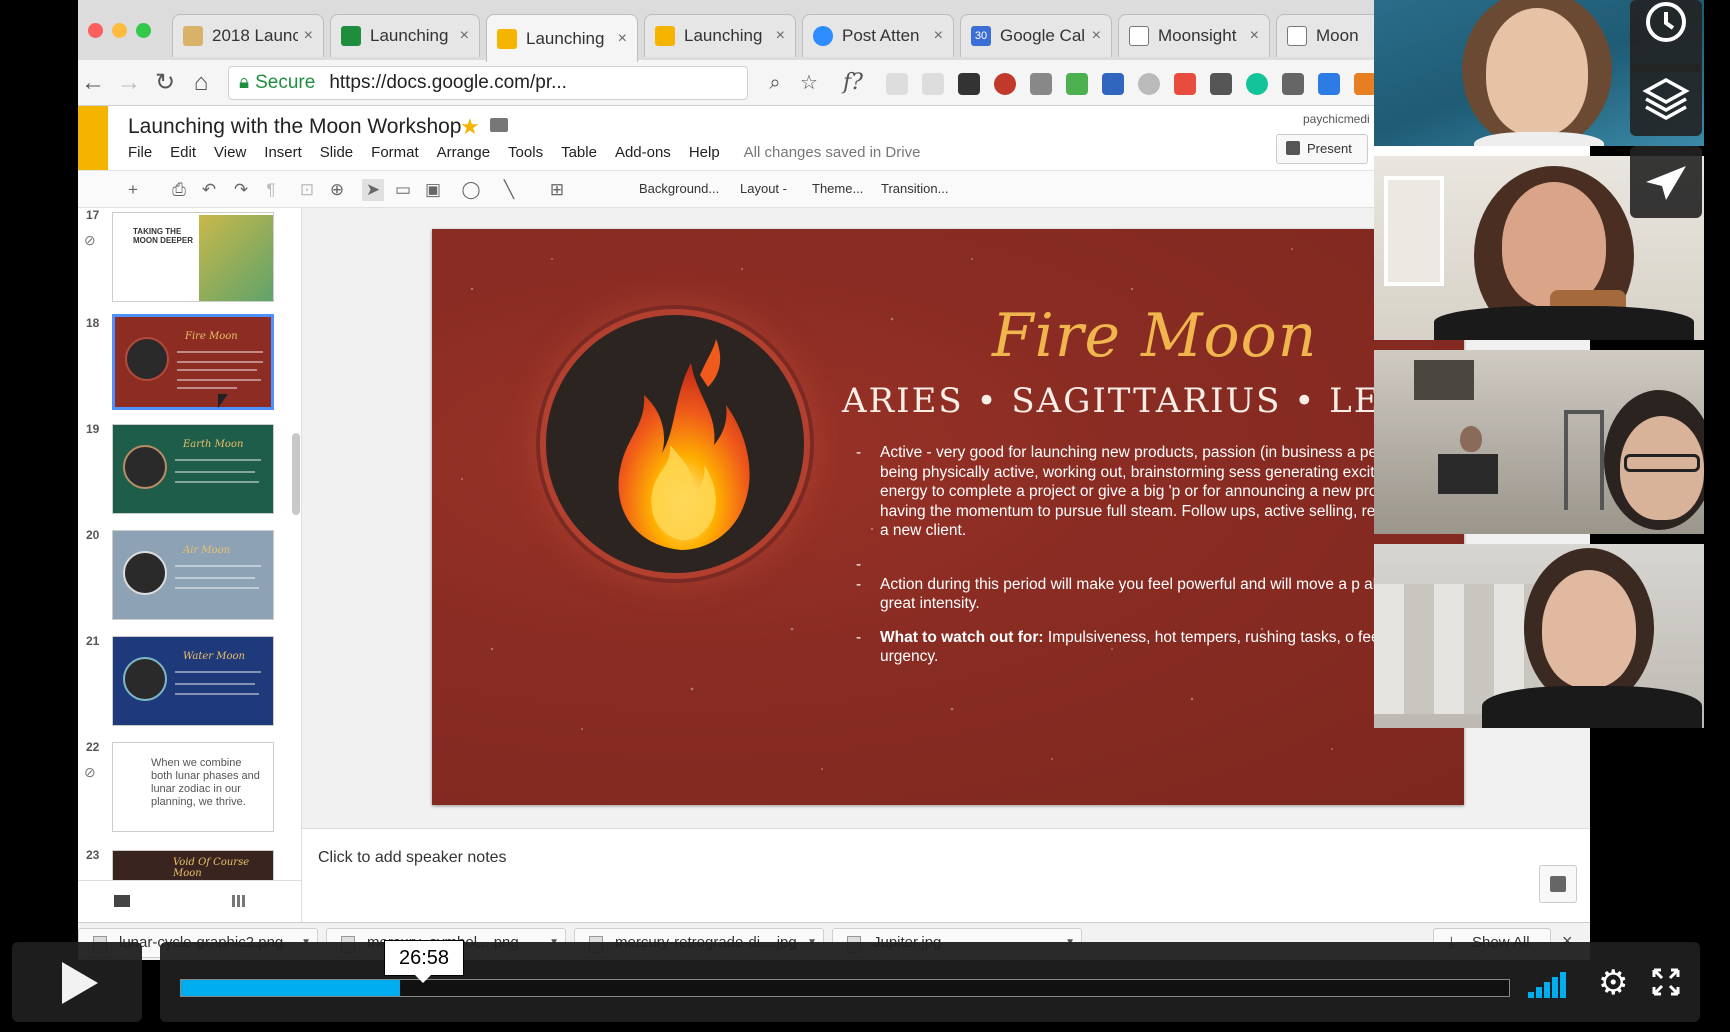 The height and width of the screenshot is (1032, 1730). Describe the element at coordinates (643, 152) in the screenshot. I see `menu-add-ons: Add-ons` at that location.